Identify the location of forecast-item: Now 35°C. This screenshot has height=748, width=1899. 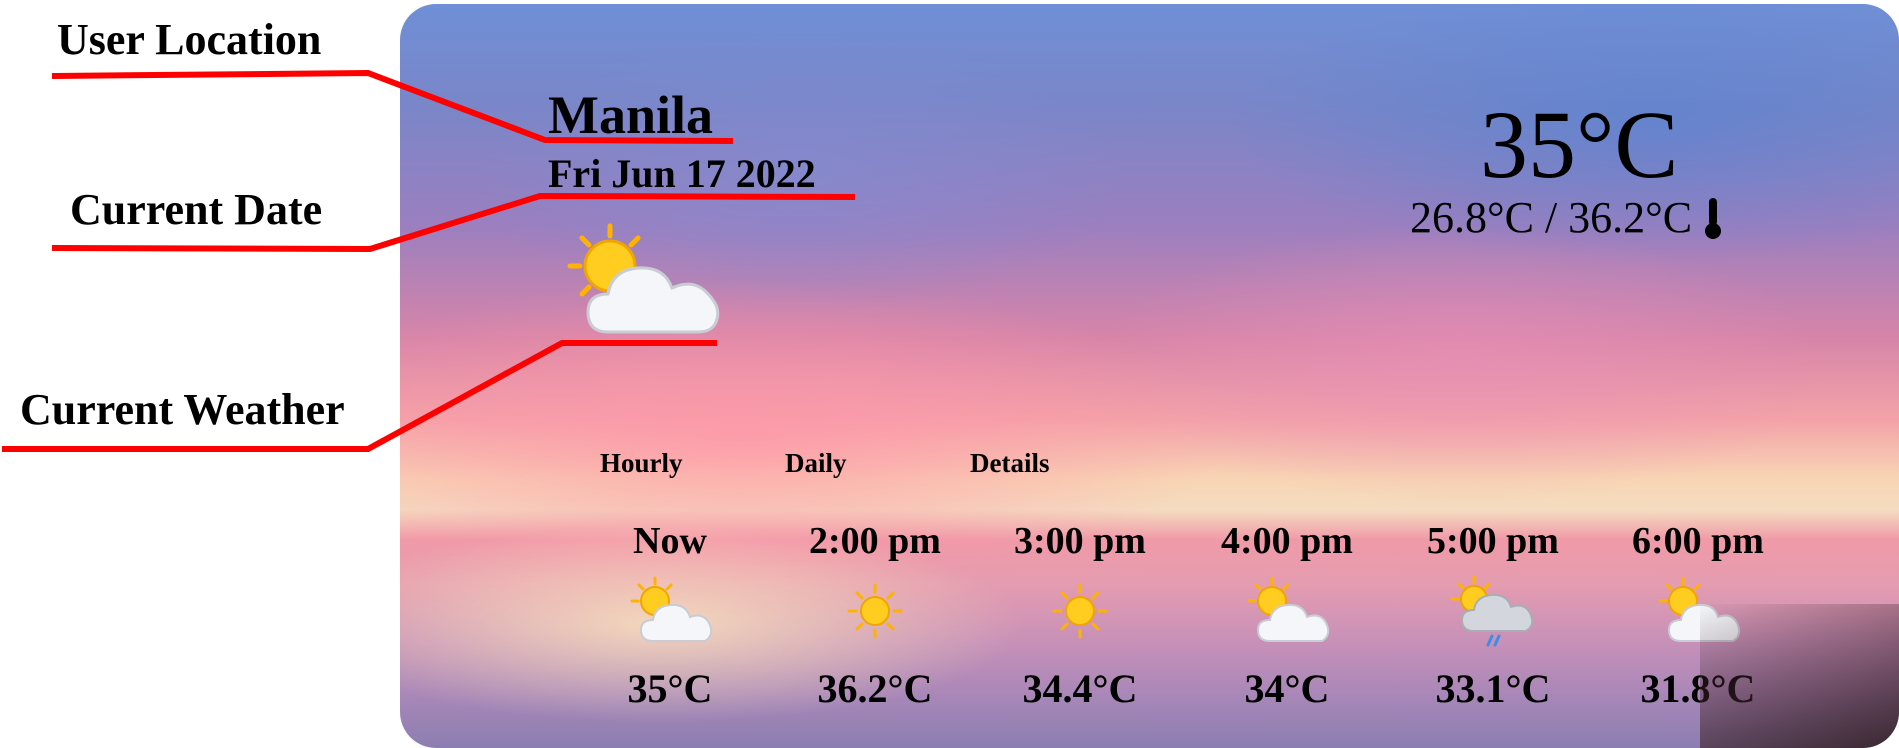
(670, 615).